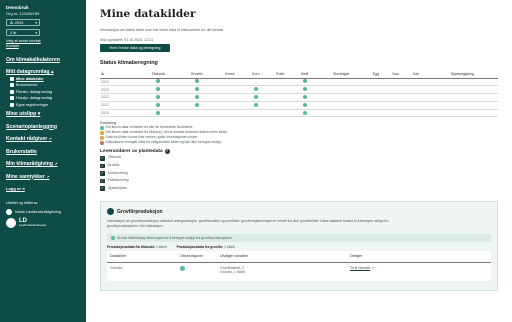 Image resolution: width=512 pixels, height=322 pixels. What do you see at coordinates (23, 32) in the screenshot?
I see `version-select: 0 år ▾` at bounding box center [23, 32].